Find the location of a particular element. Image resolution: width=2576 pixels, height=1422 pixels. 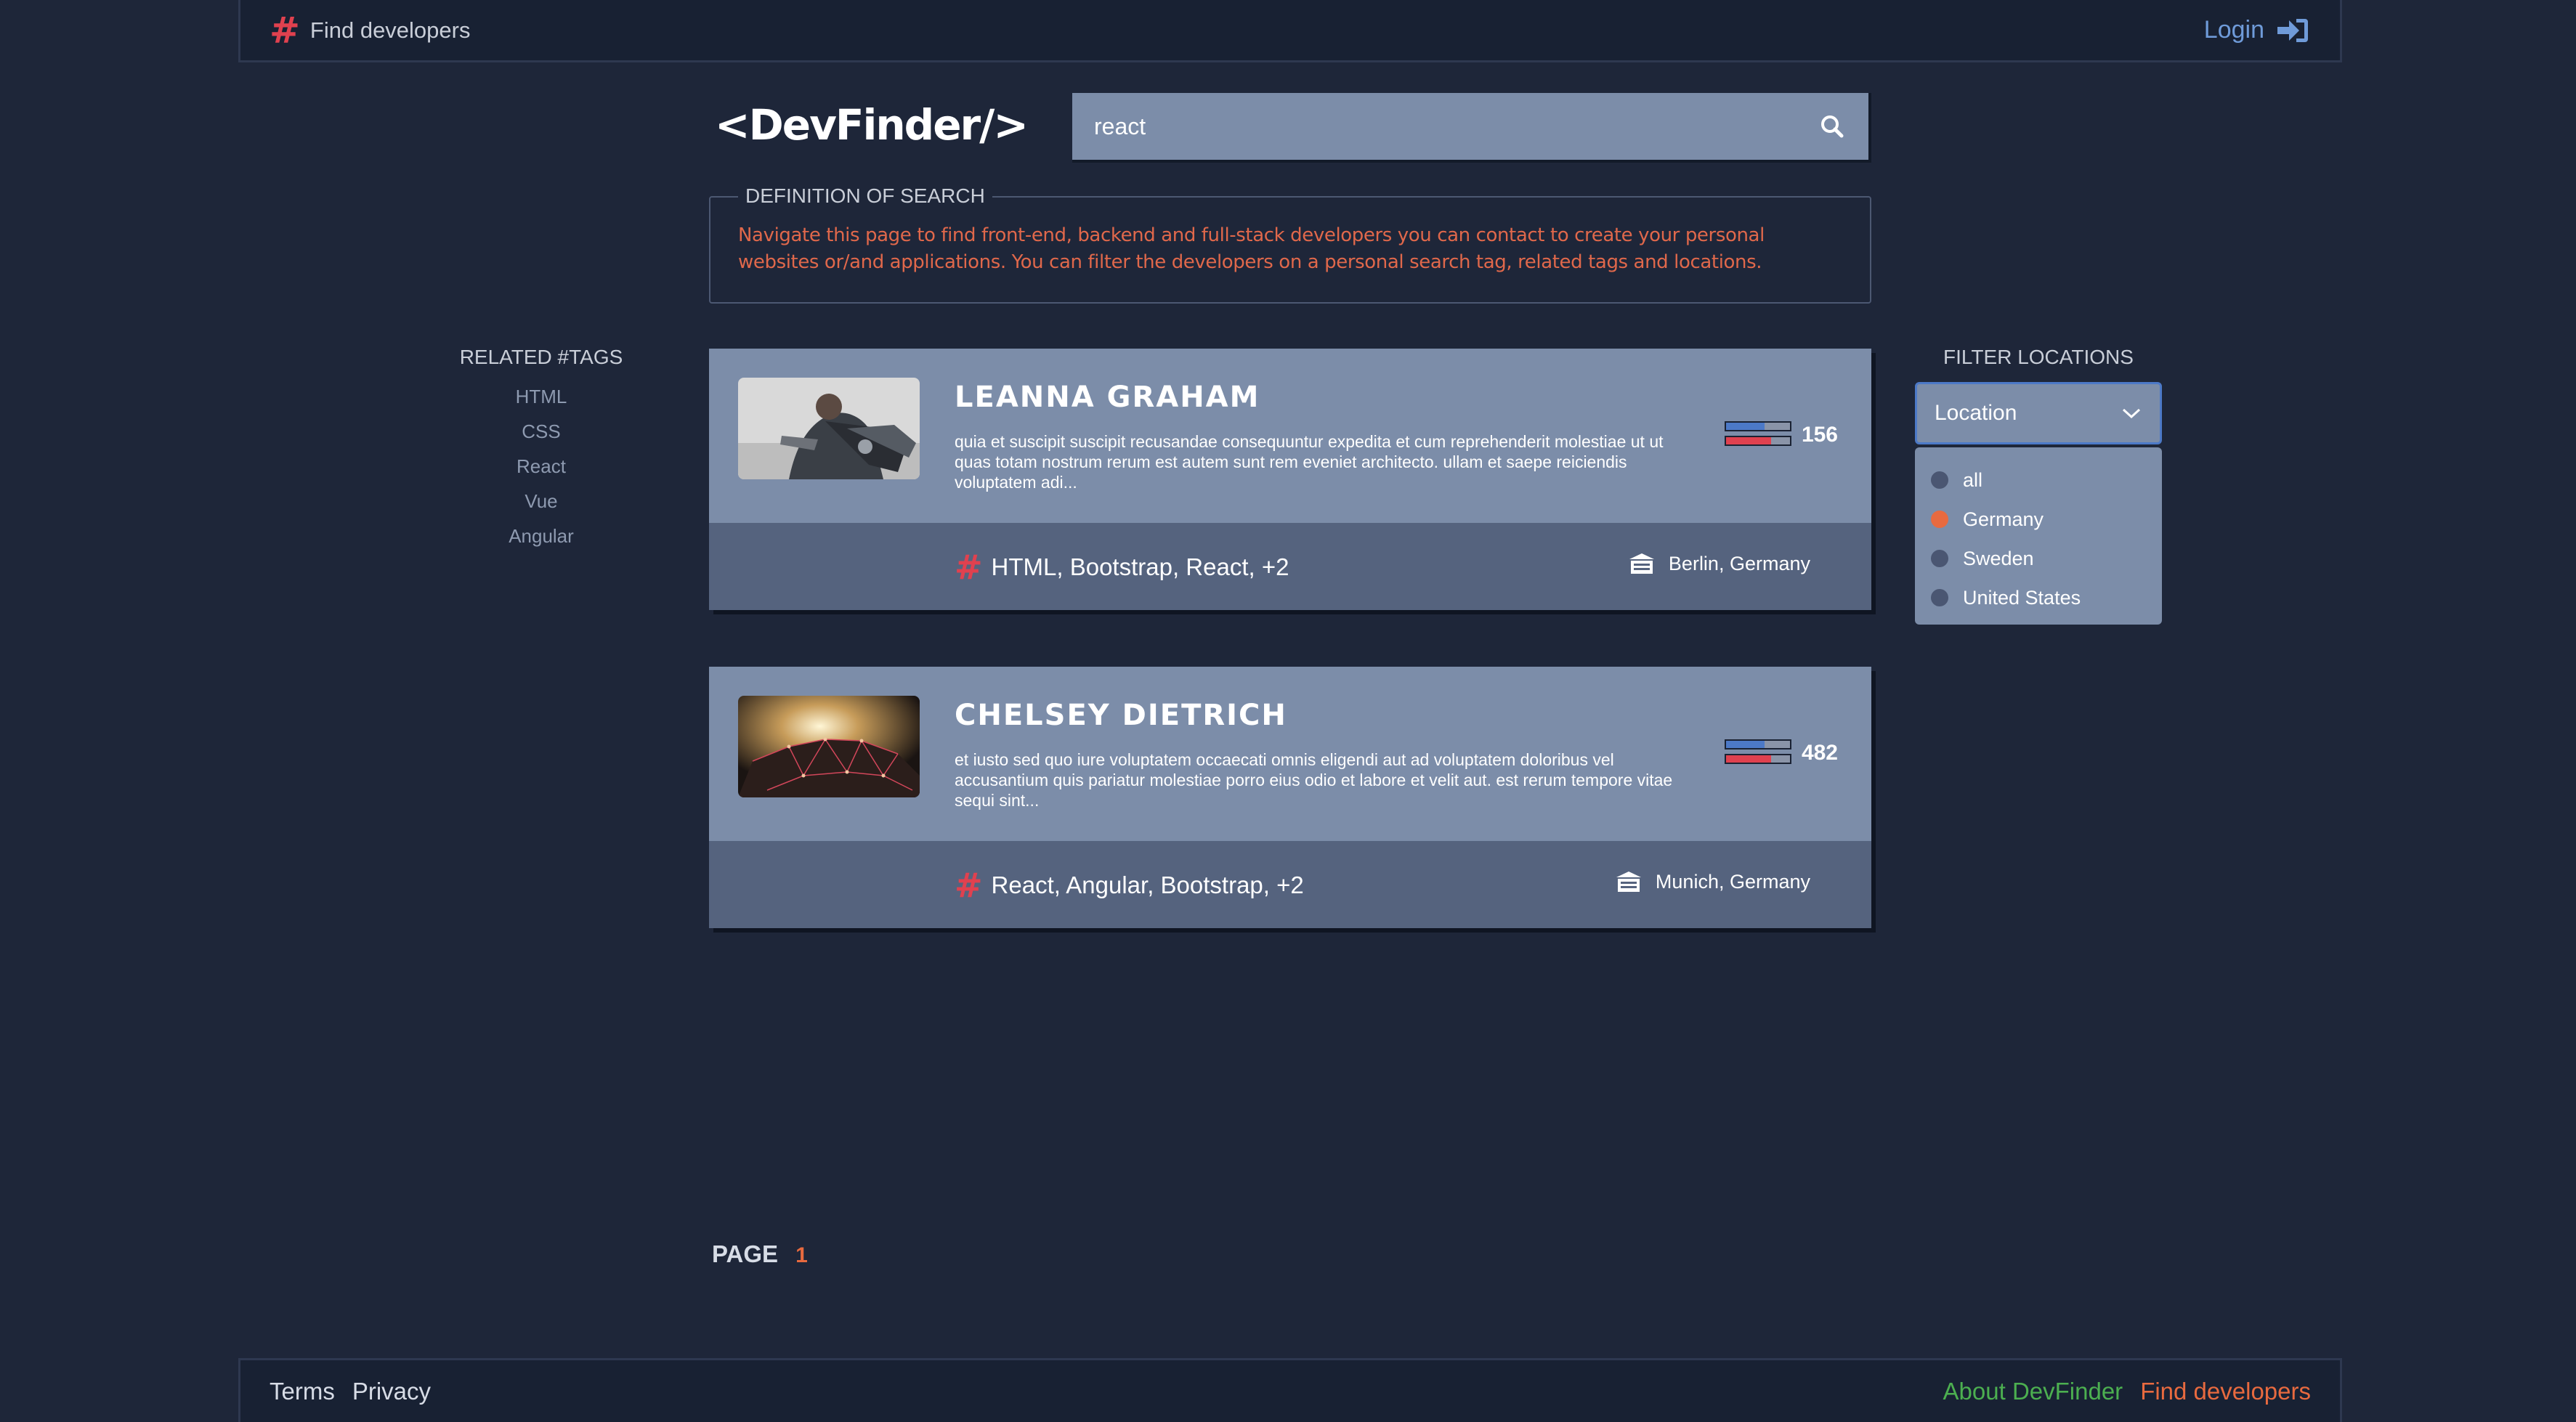

devfinder-logo: <DevFinder/> is located at coordinates (872, 125).